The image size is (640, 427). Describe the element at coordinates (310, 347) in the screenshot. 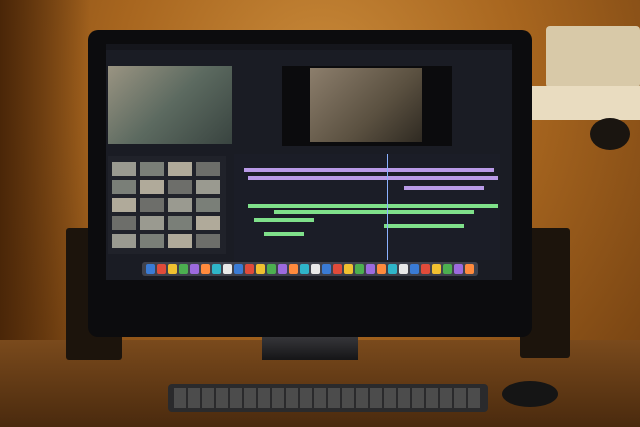

I see `monitor-stand` at that location.